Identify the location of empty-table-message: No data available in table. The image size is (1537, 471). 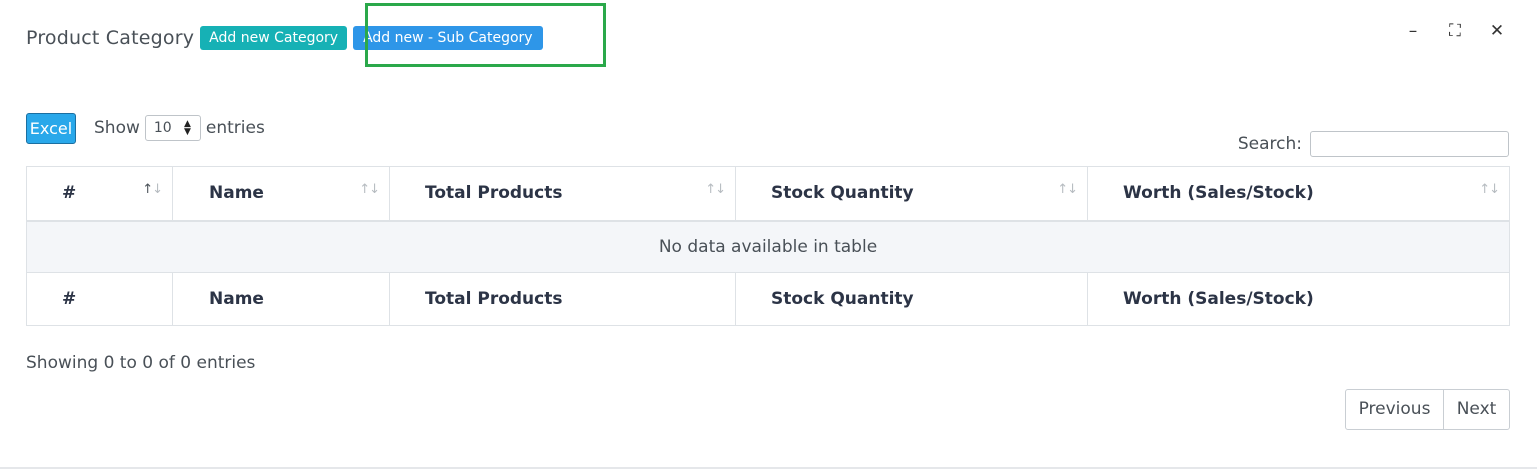
(768, 246).